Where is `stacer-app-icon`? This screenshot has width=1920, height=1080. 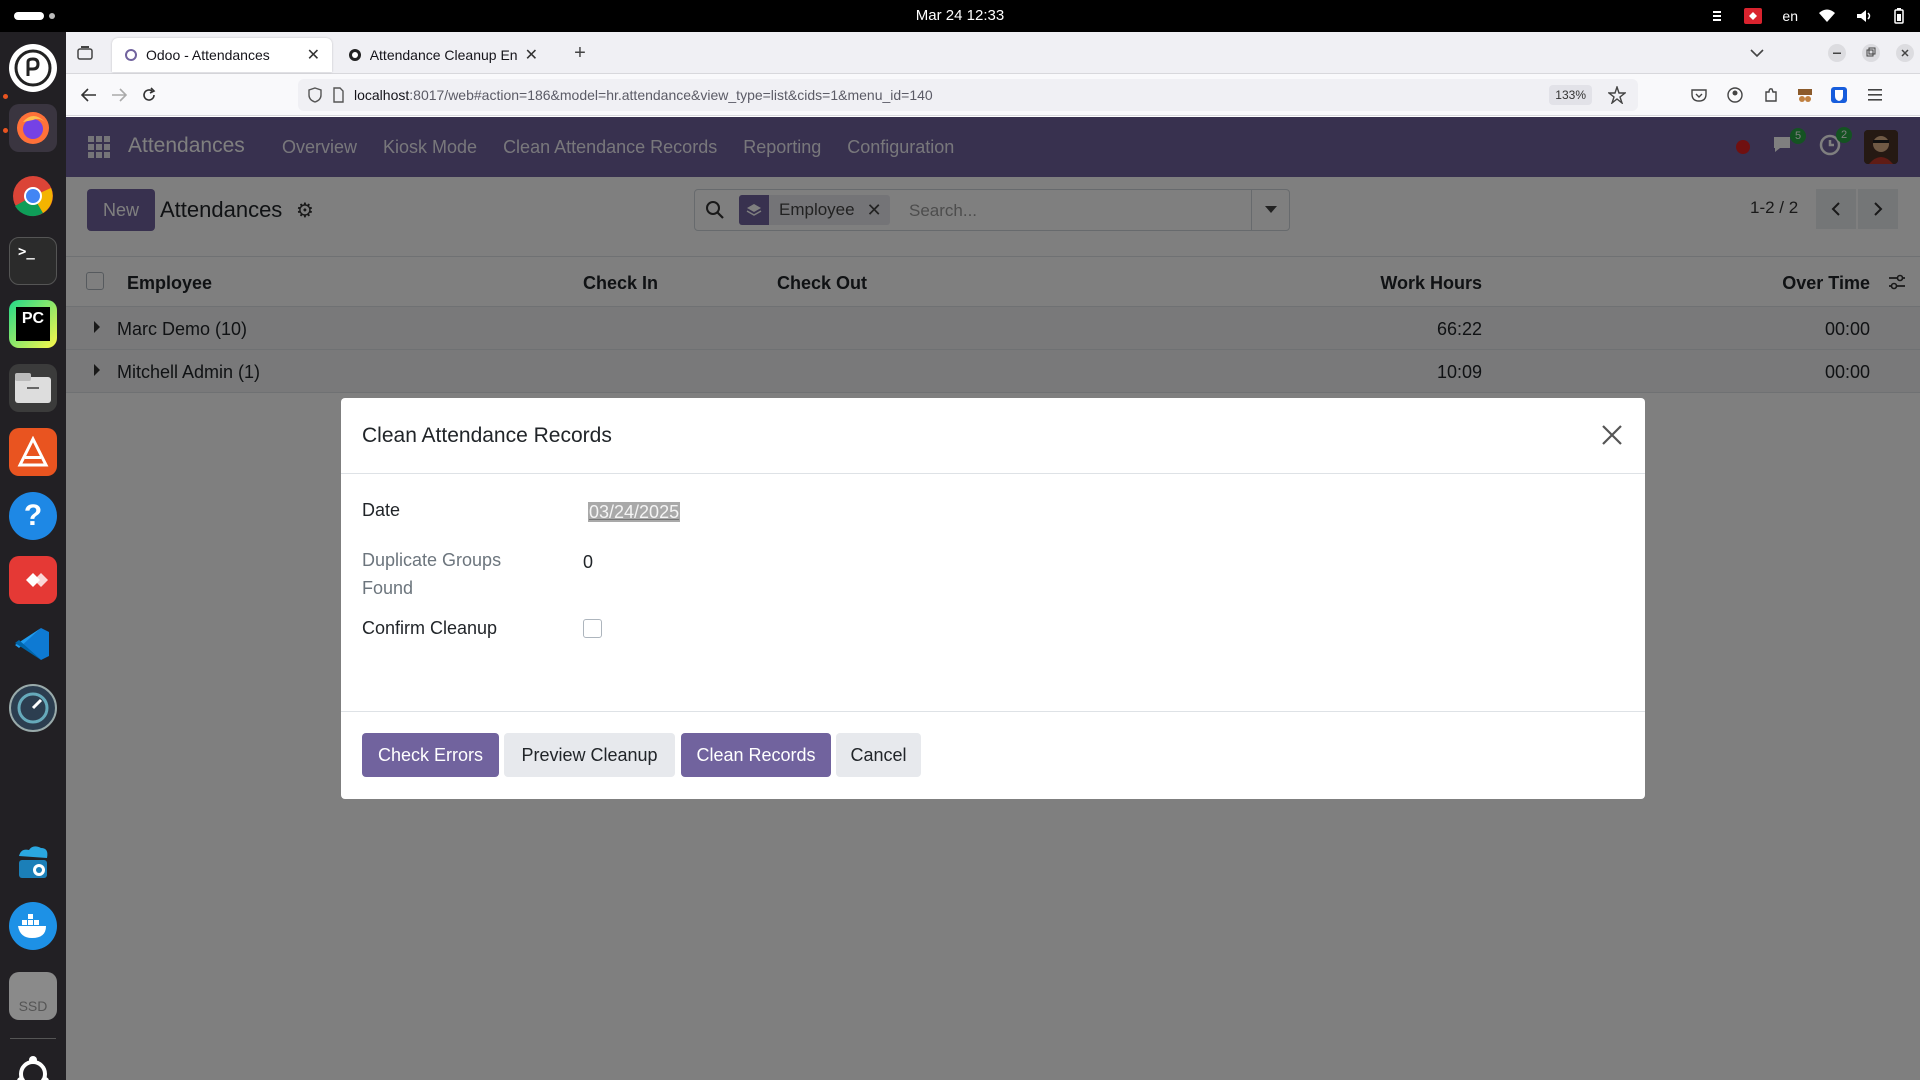 stacer-app-icon is located at coordinates (33, 708).